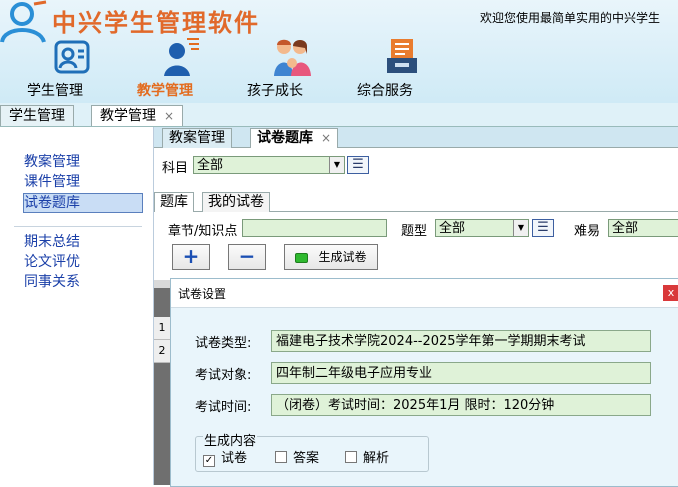 The width and height of the screenshot is (678, 487). What do you see at coordinates (461, 373) in the screenshot?
I see `target-input: 四年制二年级电子应用专业` at bounding box center [461, 373].